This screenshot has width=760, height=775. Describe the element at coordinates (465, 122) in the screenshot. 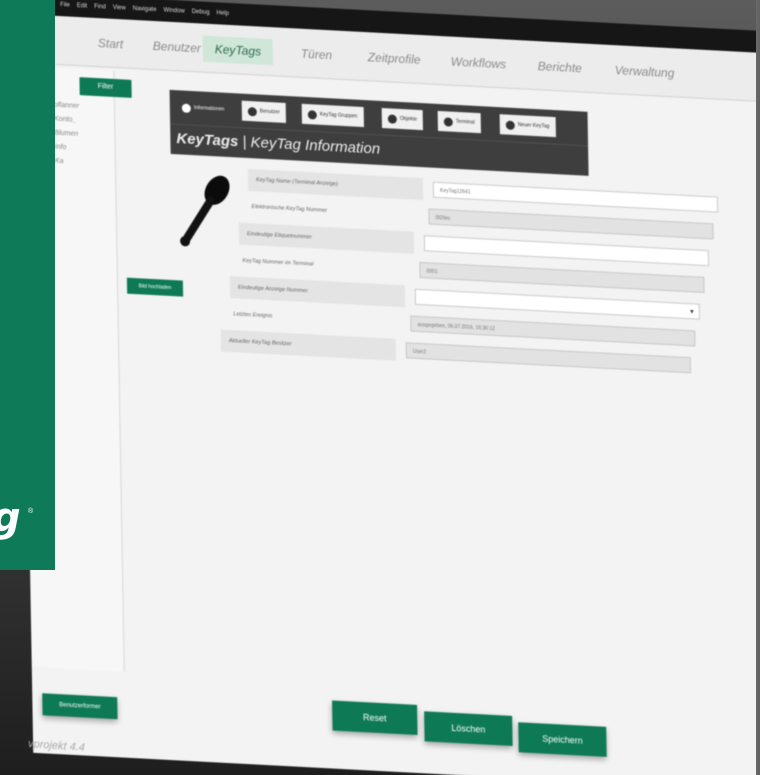

I see `tab-label: Terminal` at that location.